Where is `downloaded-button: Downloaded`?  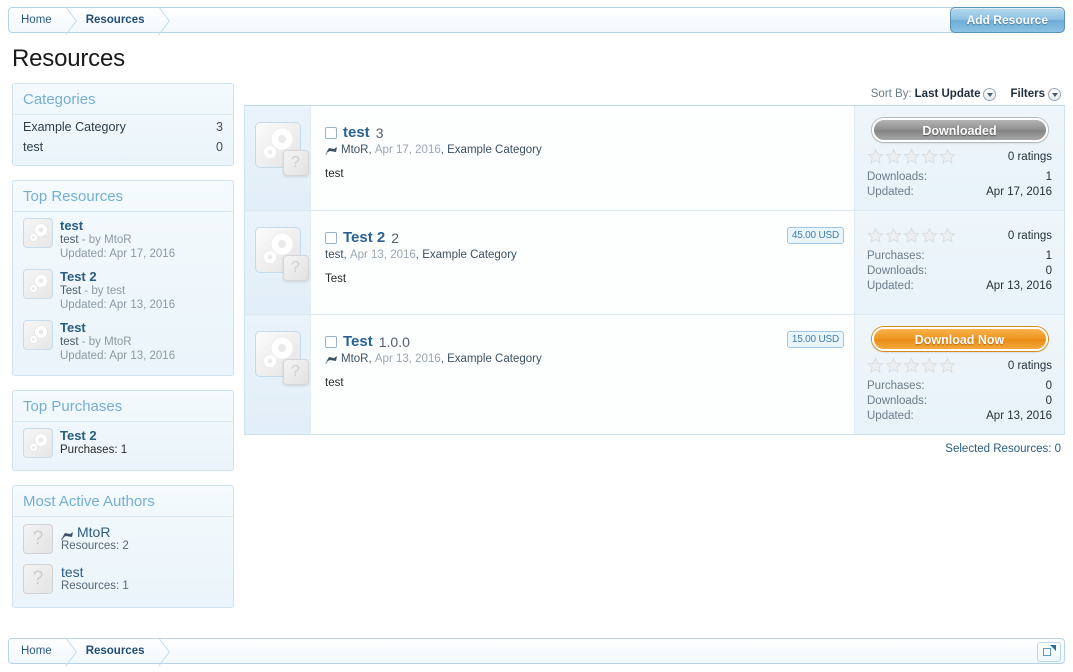 downloaded-button: Downloaded is located at coordinates (959, 130).